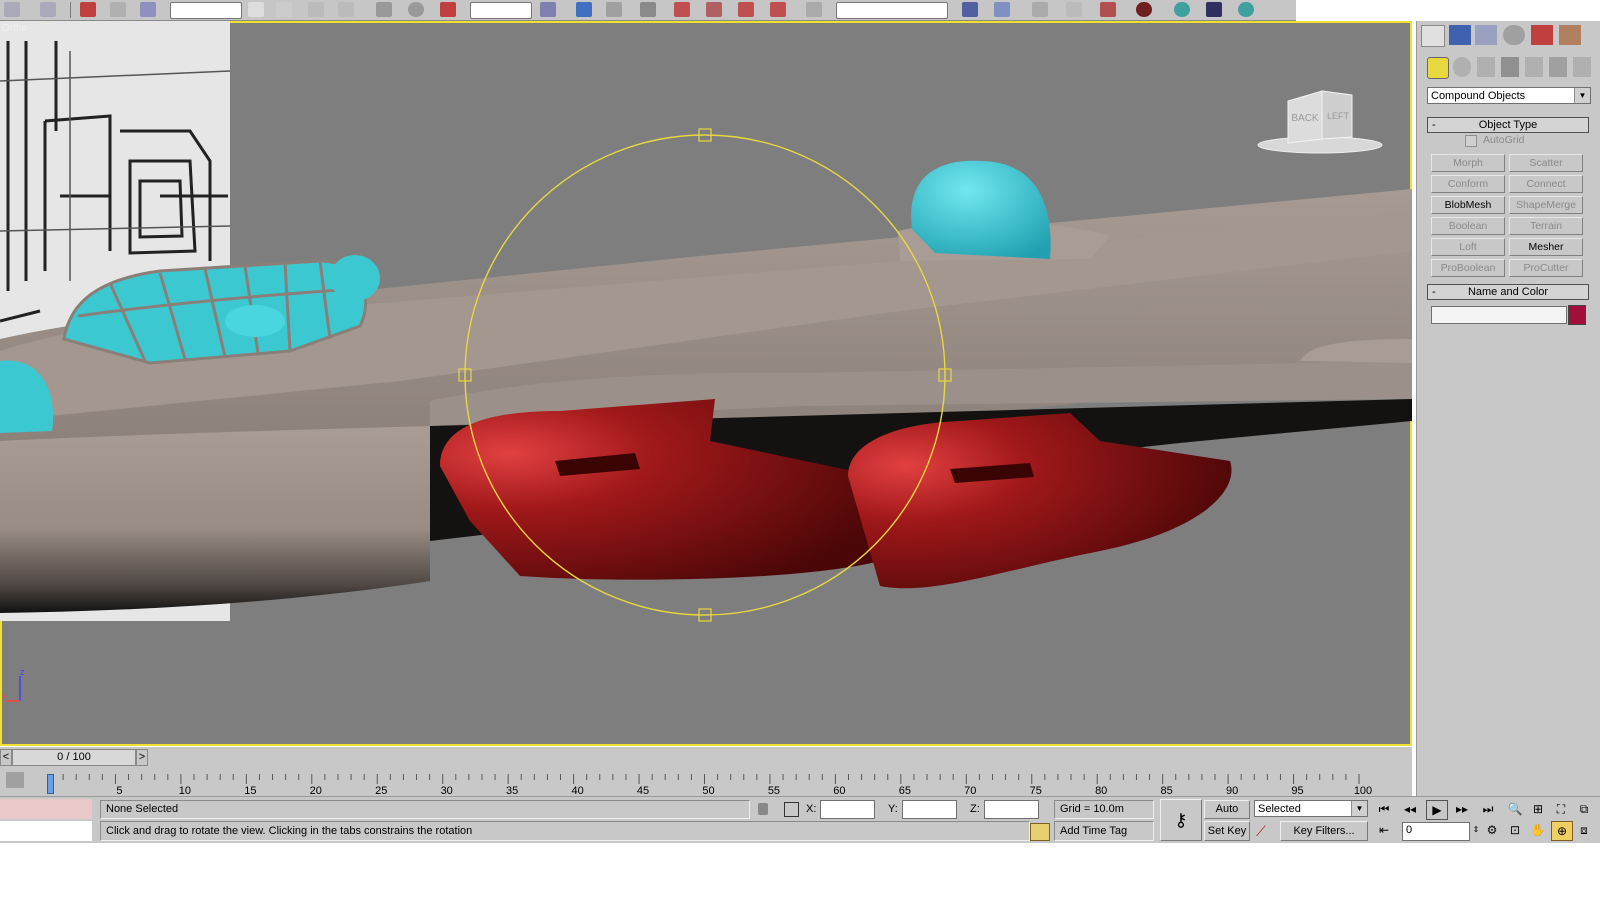 Image resolution: width=1600 pixels, height=900 pixels. What do you see at coordinates (584, 9) in the screenshot?
I see `manipulate-icon` at bounding box center [584, 9].